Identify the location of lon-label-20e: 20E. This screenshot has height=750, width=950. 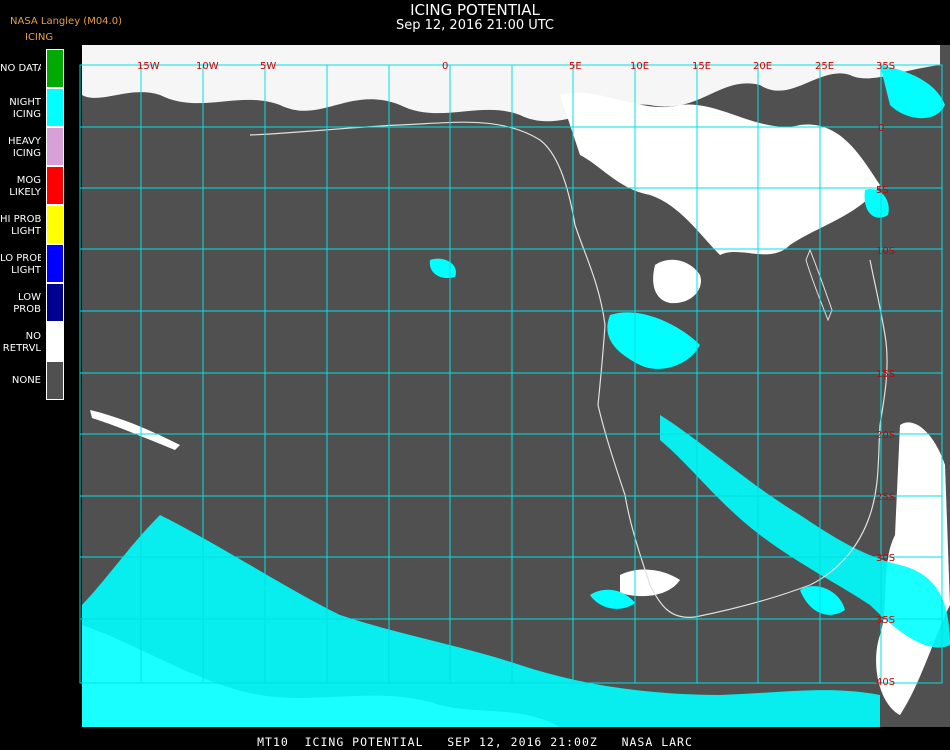
(762, 66).